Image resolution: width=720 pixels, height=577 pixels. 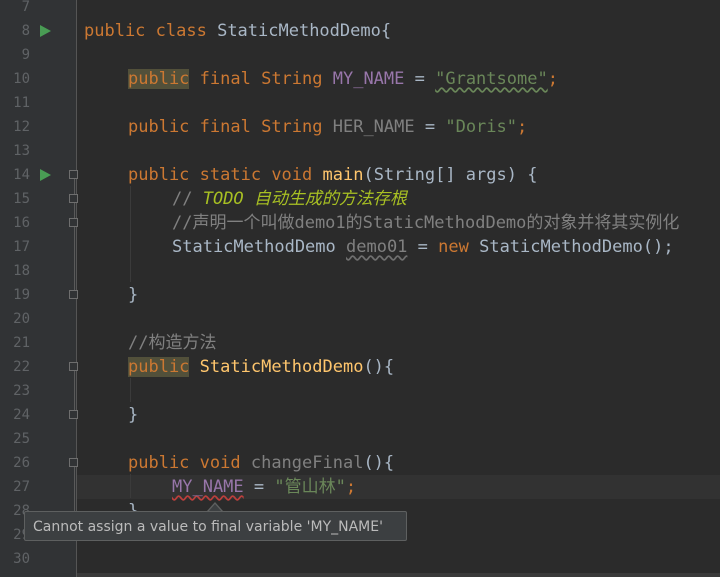 What do you see at coordinates (21, 79) in the screenshot?
I see `line-number: 10` at bounding box center [21, 79].